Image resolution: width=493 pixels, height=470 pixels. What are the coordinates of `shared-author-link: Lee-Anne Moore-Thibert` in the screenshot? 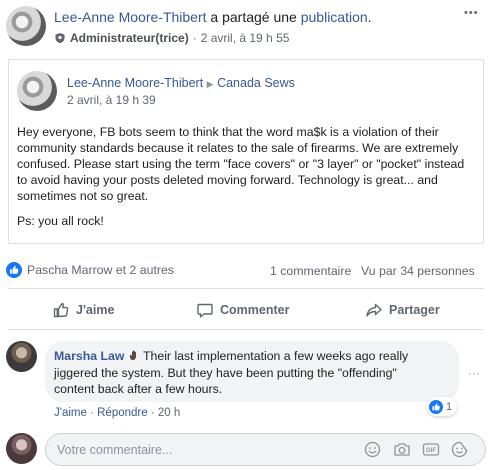 It's located at (135, 83).